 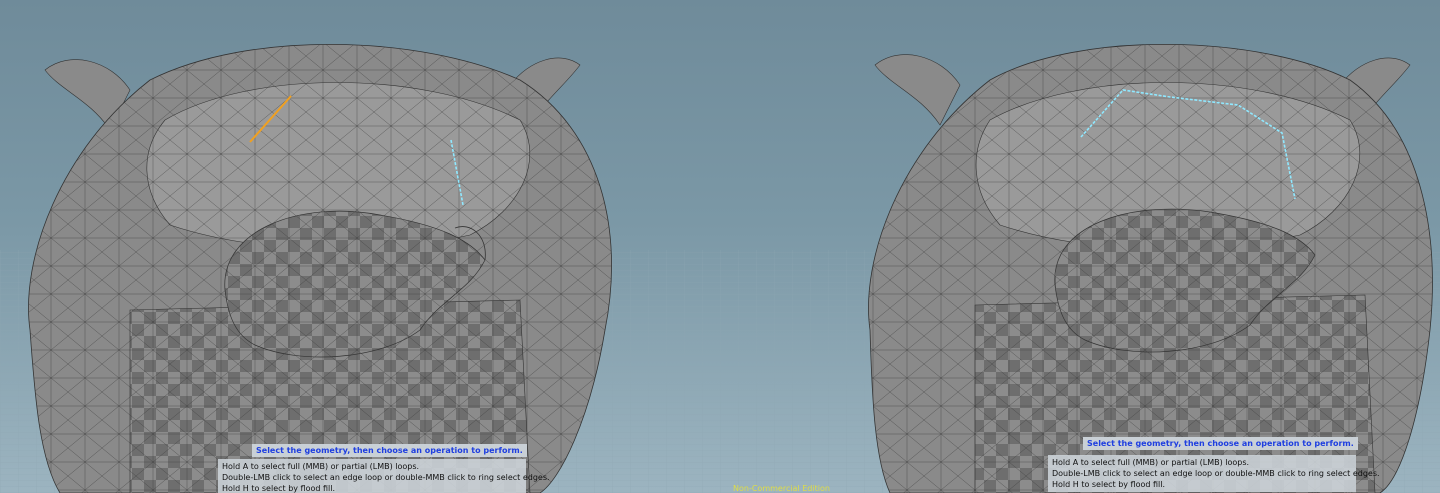 What do you see at coordinates (781, 488) in the screenshot?
I see `edition-watermark: Non-Commercial Edition` at bounding box center [781, 488].